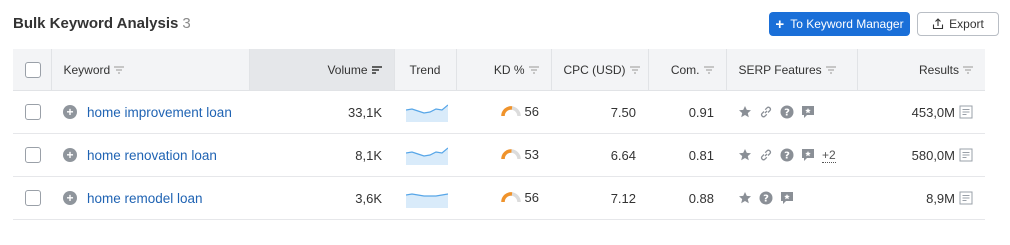 The image size is (1010, 245). I want to click on results-value: 580,0M, so click(933, 155).